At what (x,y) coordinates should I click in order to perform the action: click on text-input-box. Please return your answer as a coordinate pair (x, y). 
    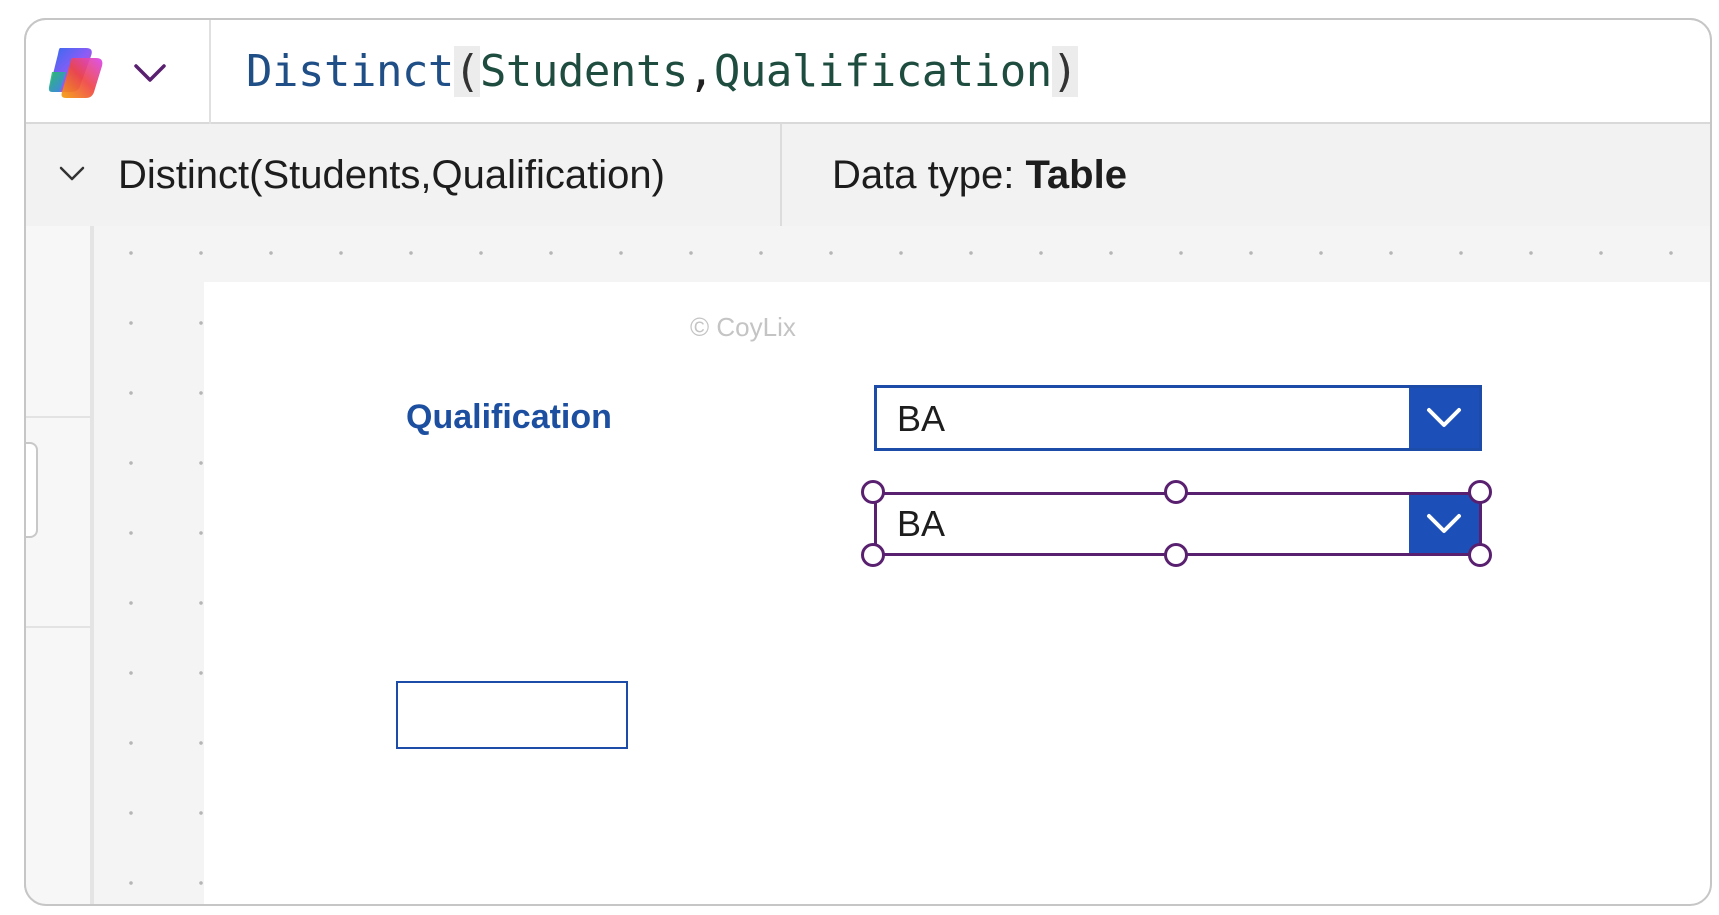
    Looking at the image, I should click on (512, 715).